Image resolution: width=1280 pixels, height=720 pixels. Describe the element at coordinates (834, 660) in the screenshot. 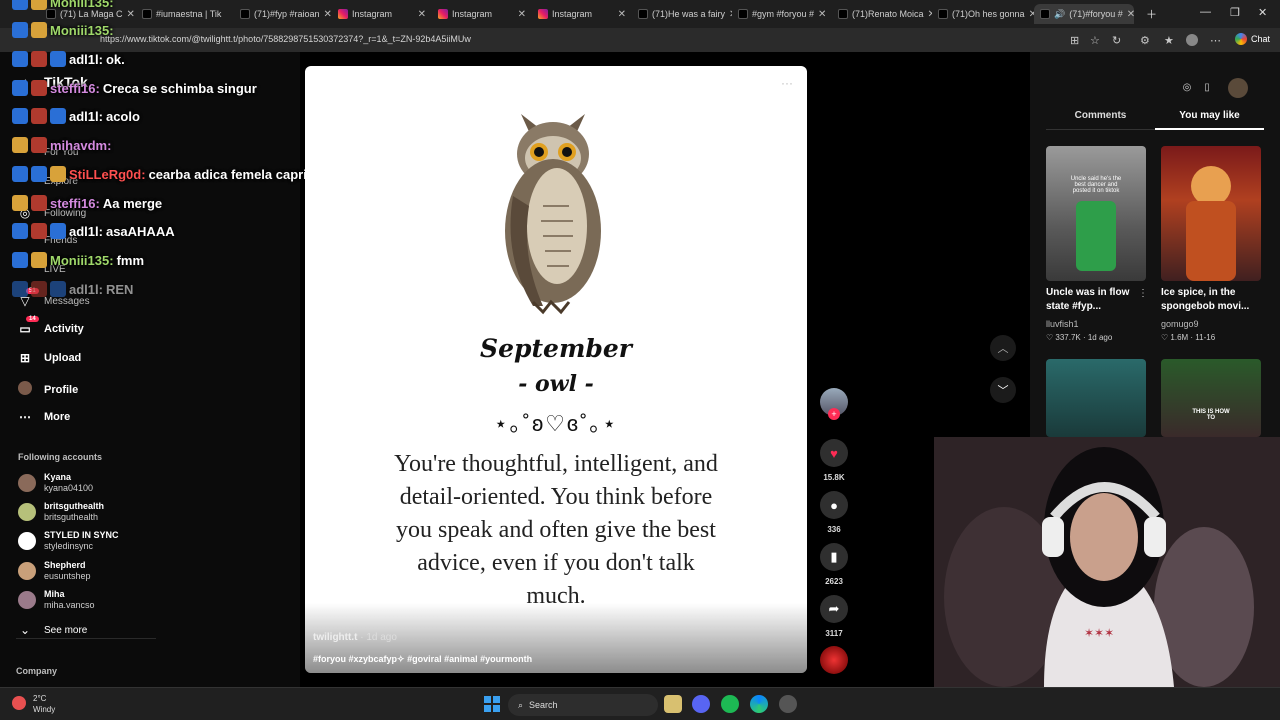

I see `music-disc` at that location.